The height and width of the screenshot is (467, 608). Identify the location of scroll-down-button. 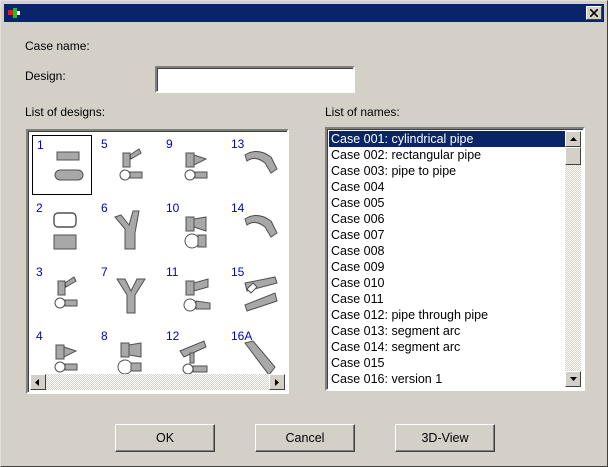
(573, 379).